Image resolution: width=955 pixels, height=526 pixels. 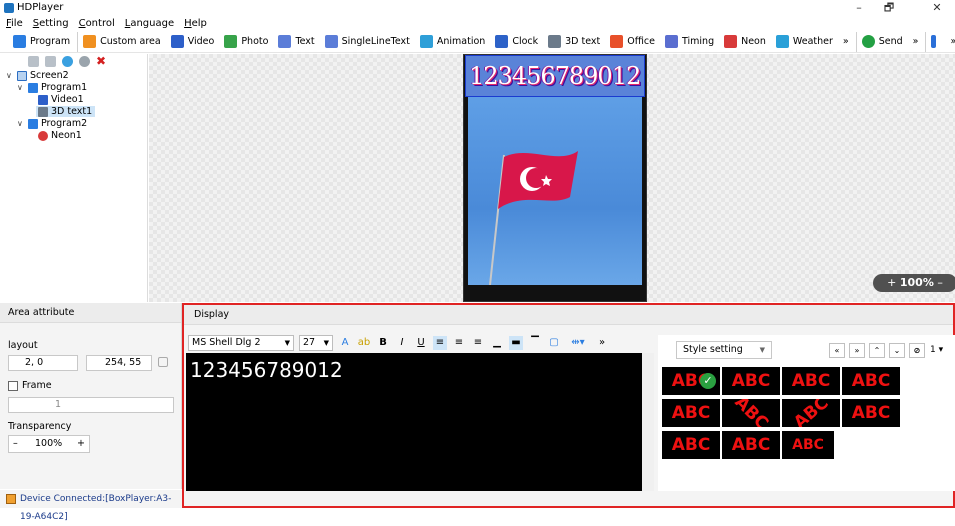 I want to click on tree-item-neon1: Neon1, so click(x=60, y=135).